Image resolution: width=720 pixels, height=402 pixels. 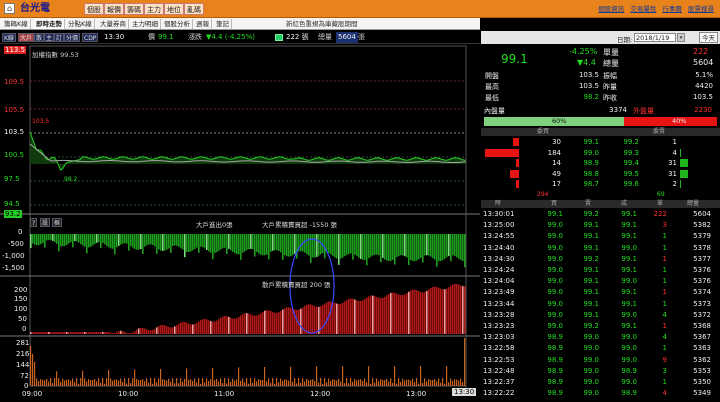 What do you see at coordinates (610, 98) in the screenshot?
I see `stat-label: 昨收` at bounding box center [610, 98].